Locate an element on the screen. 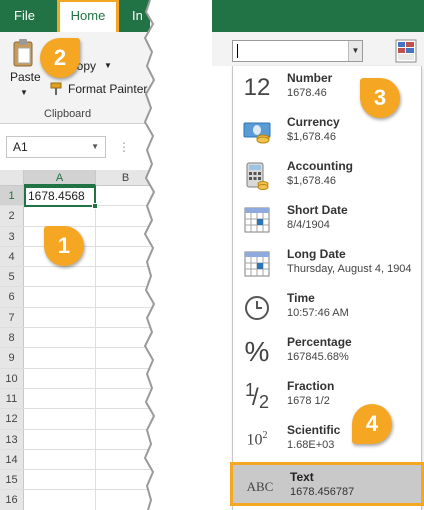  paste-dropdown-icon: ▼ is located at coordinates (24, 92).